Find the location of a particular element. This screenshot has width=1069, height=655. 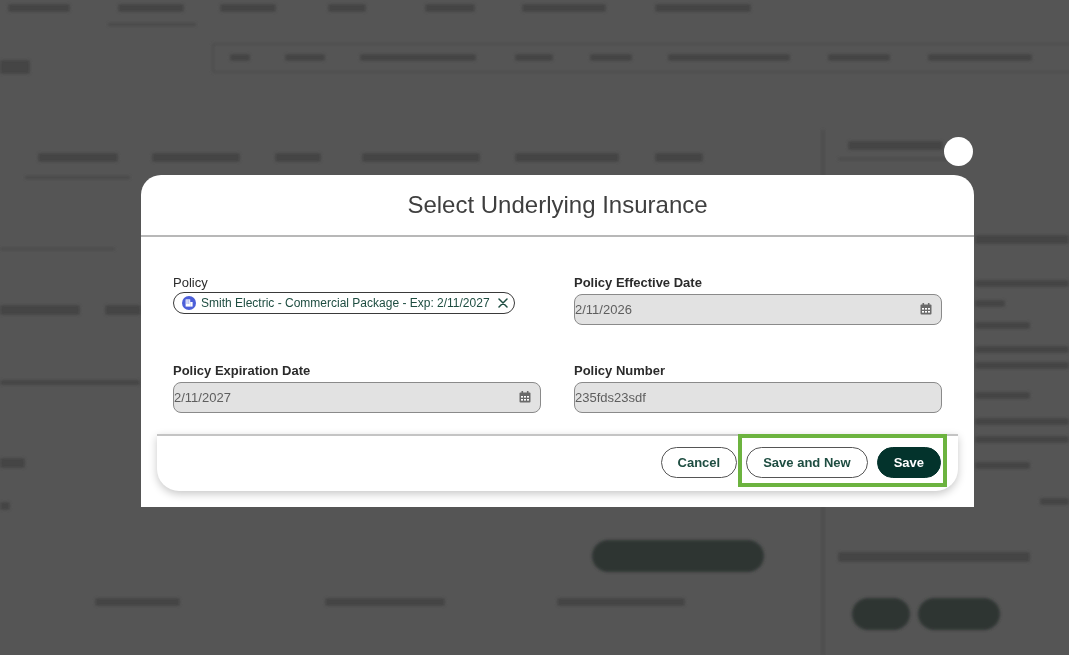

field-label: Policy Effective Date is located at coordinates (638, 283).